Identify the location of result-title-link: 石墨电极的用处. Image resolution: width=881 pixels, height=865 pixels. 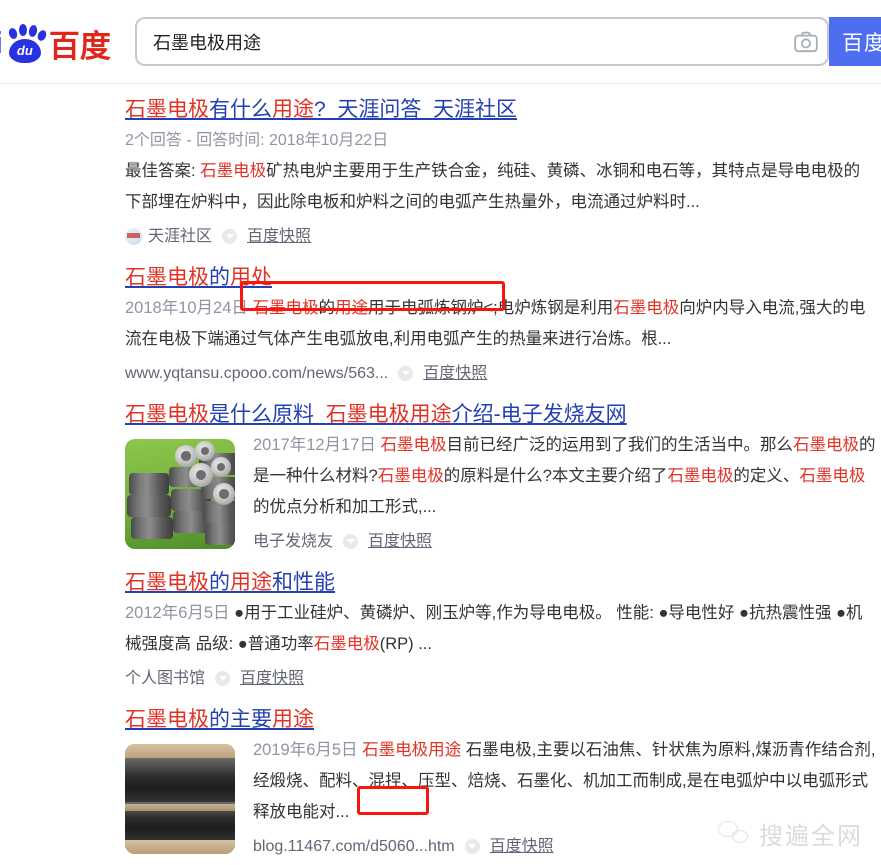
(503, 272).